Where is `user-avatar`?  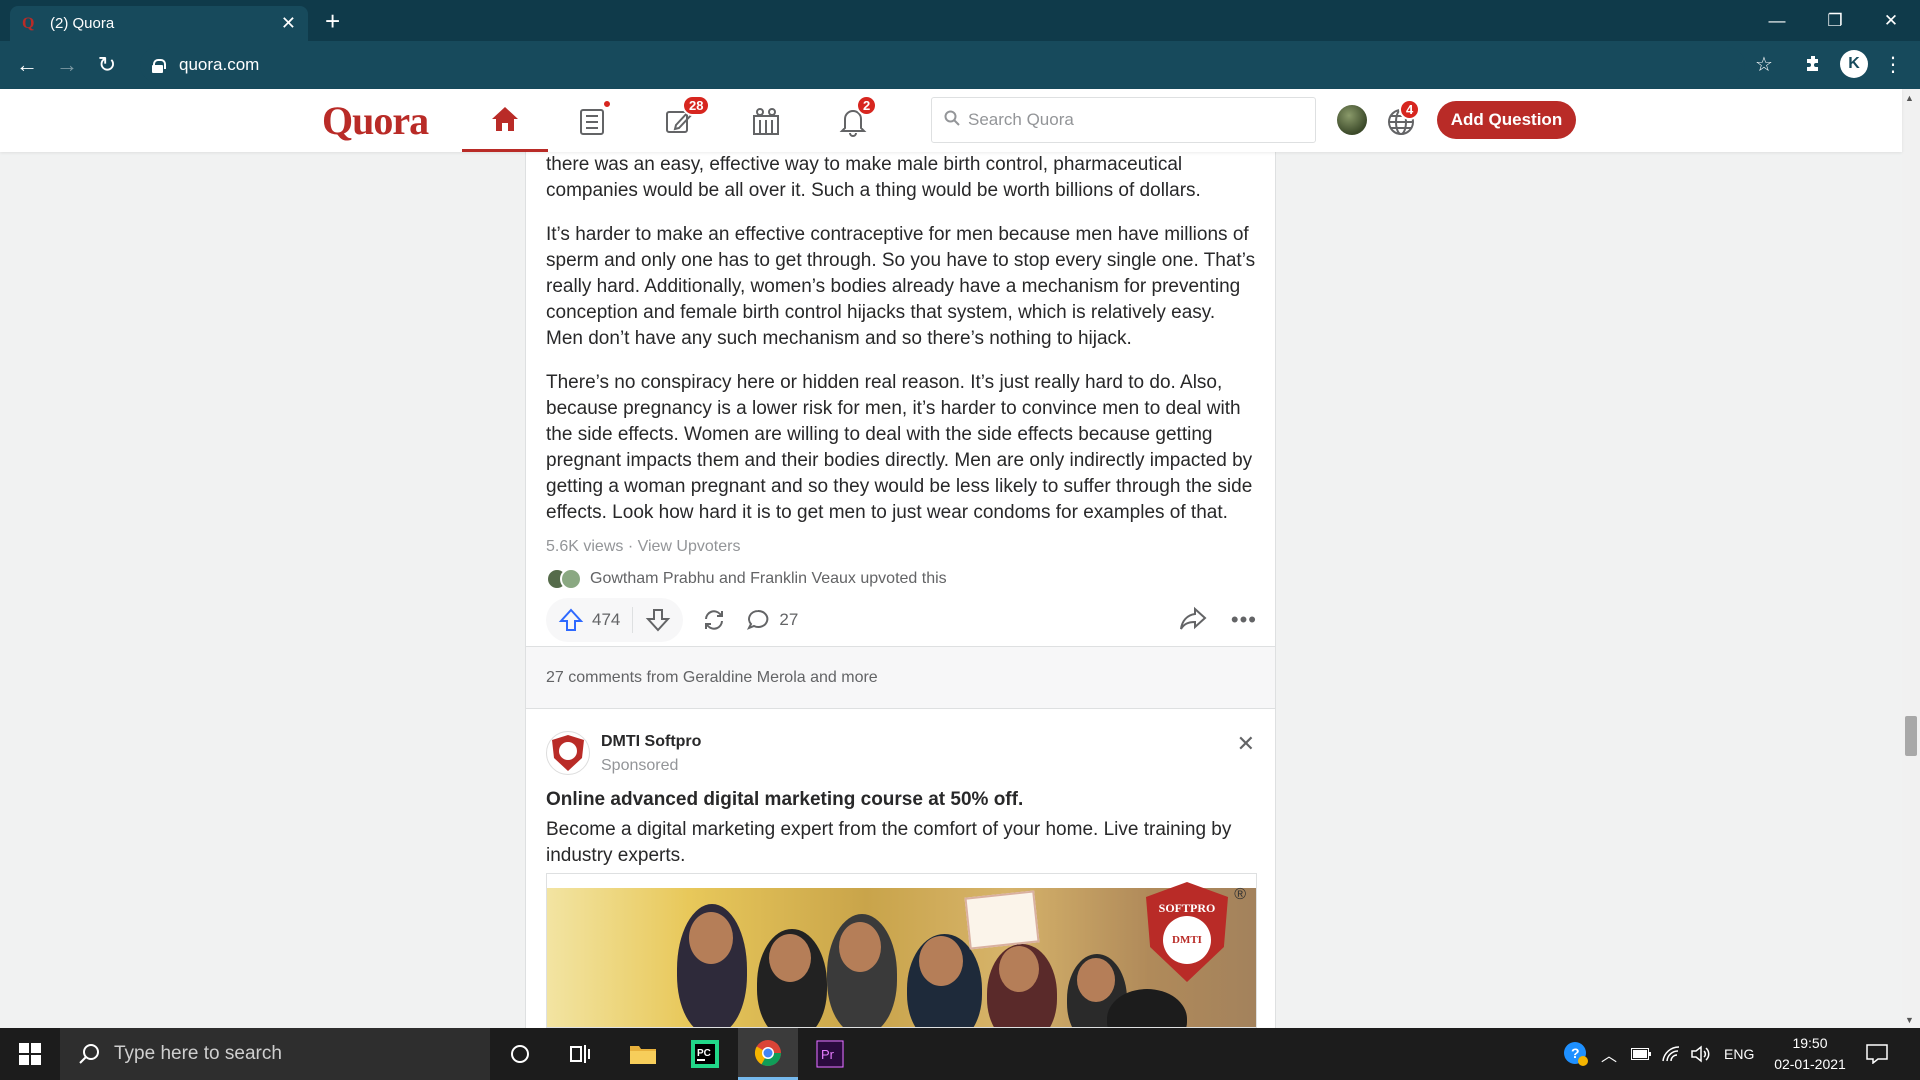
user-avatar is located at coordinates (1352, 120).